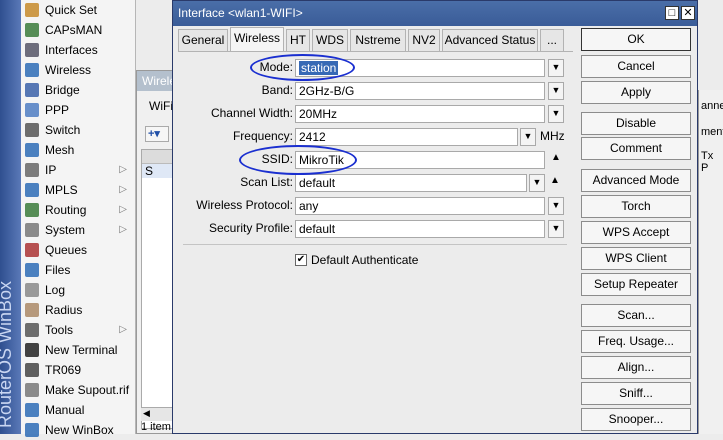  I want to click on scan-list-dropdown-icon: ▼, so click(537, 183).